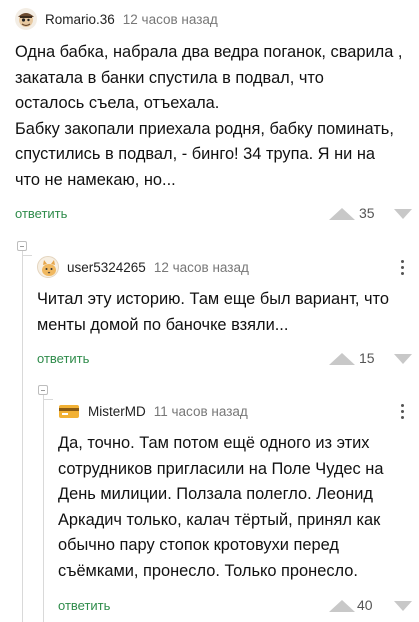 This screenshot has width=419, height=622. What do you see at coordinates (200, 411) in the screenshot?
I see `comment-timestamp: 11 часов назад` at bounding box center [200, 411].